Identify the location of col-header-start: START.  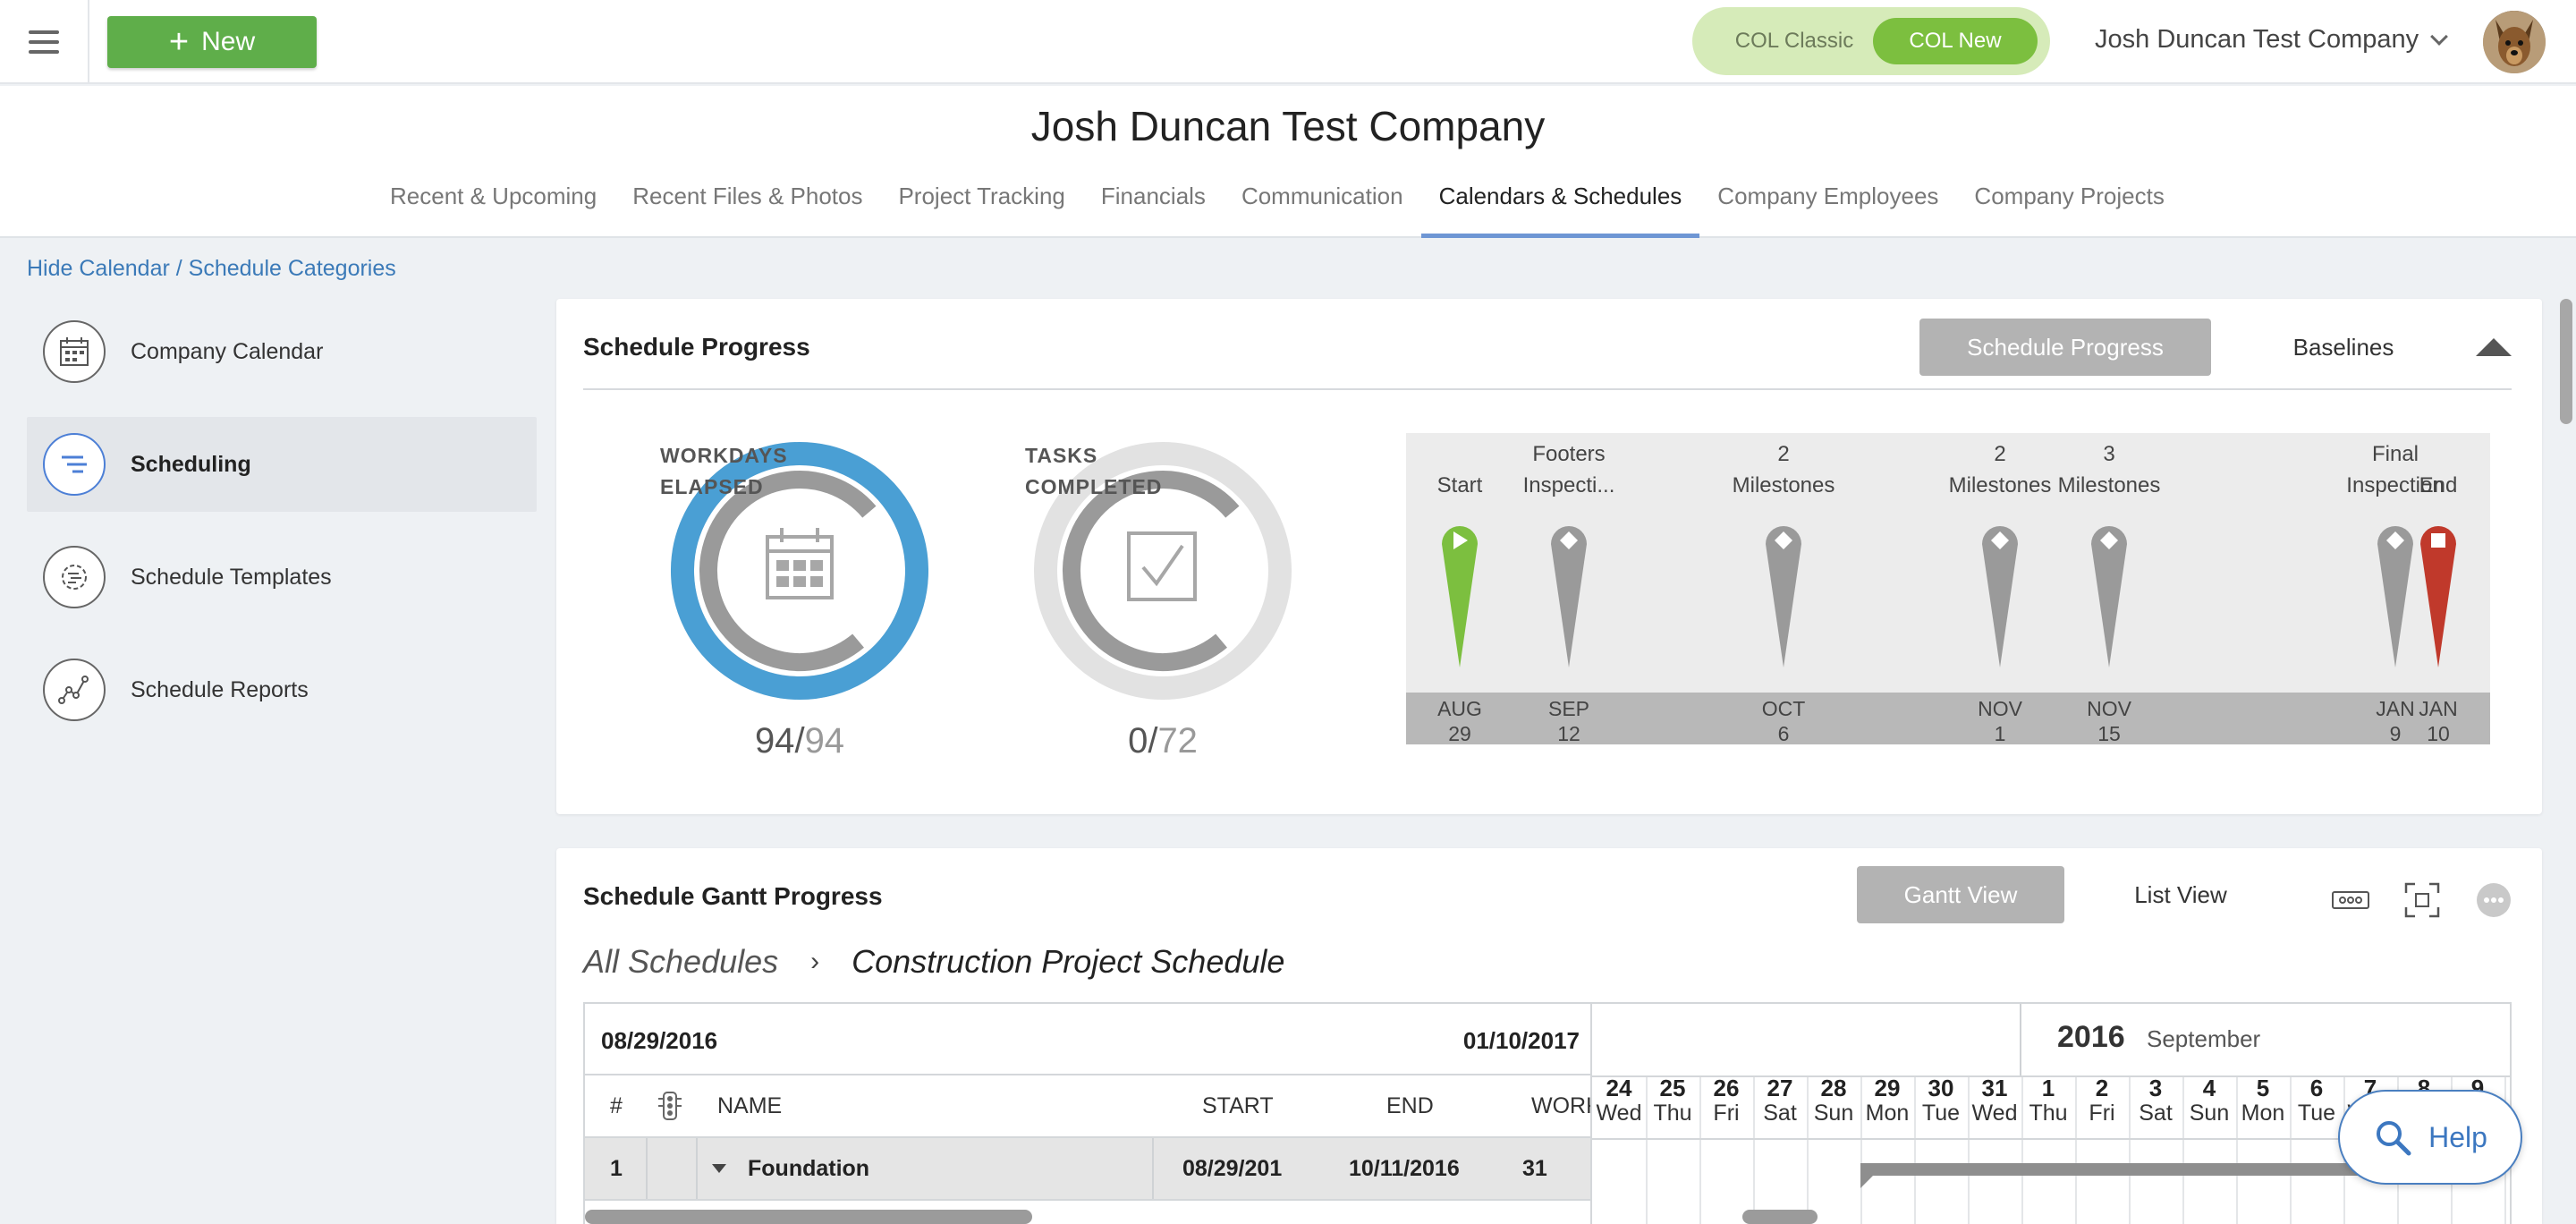
(1238, 1105).